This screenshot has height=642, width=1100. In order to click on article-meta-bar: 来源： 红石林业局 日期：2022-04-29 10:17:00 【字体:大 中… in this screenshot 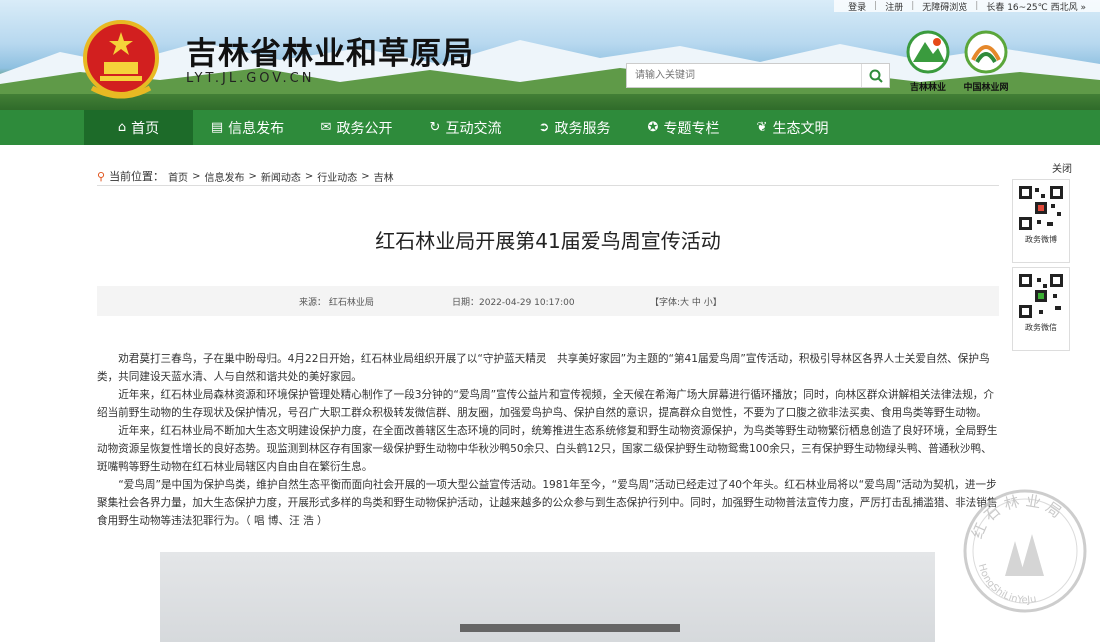, I will do `click(548, 301)`.